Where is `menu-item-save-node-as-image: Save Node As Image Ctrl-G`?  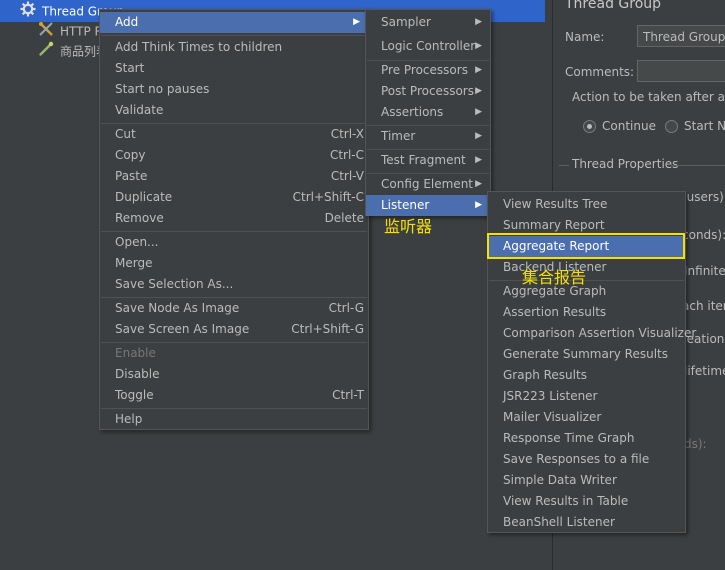
menu-item-save-node-as-image: Save Node As Image Ctrl-G is located at coordinates (234, 308).